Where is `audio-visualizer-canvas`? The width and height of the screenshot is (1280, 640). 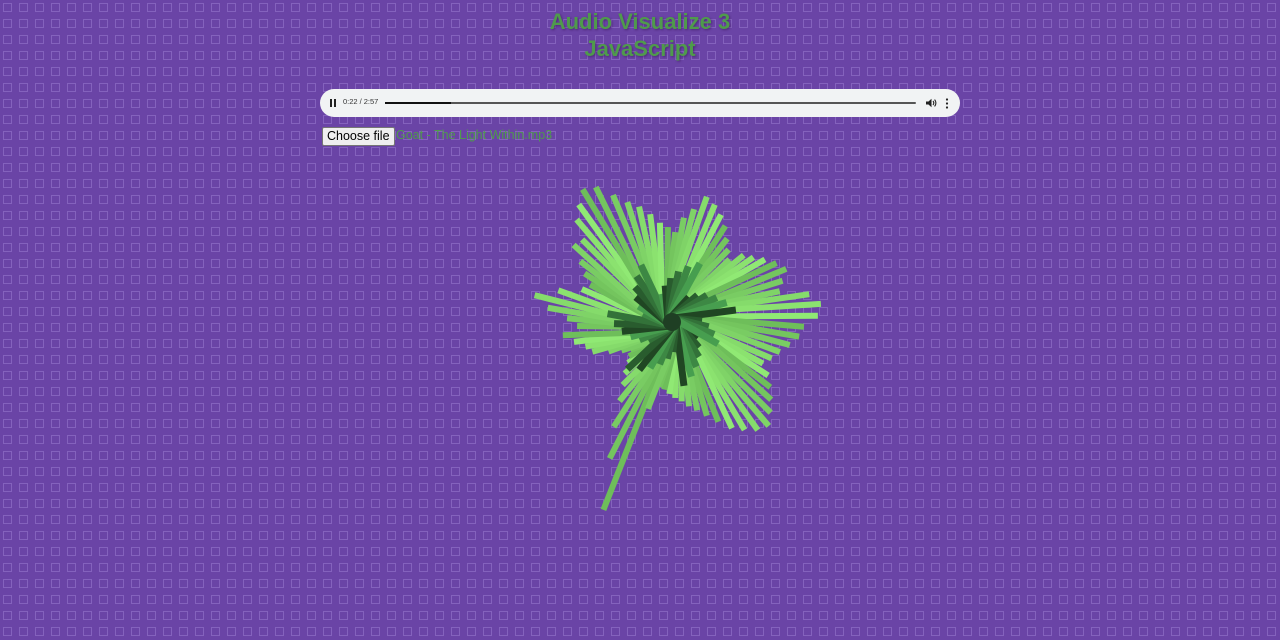 audio-visualizer-canvas is located at coordinates (677, 348).